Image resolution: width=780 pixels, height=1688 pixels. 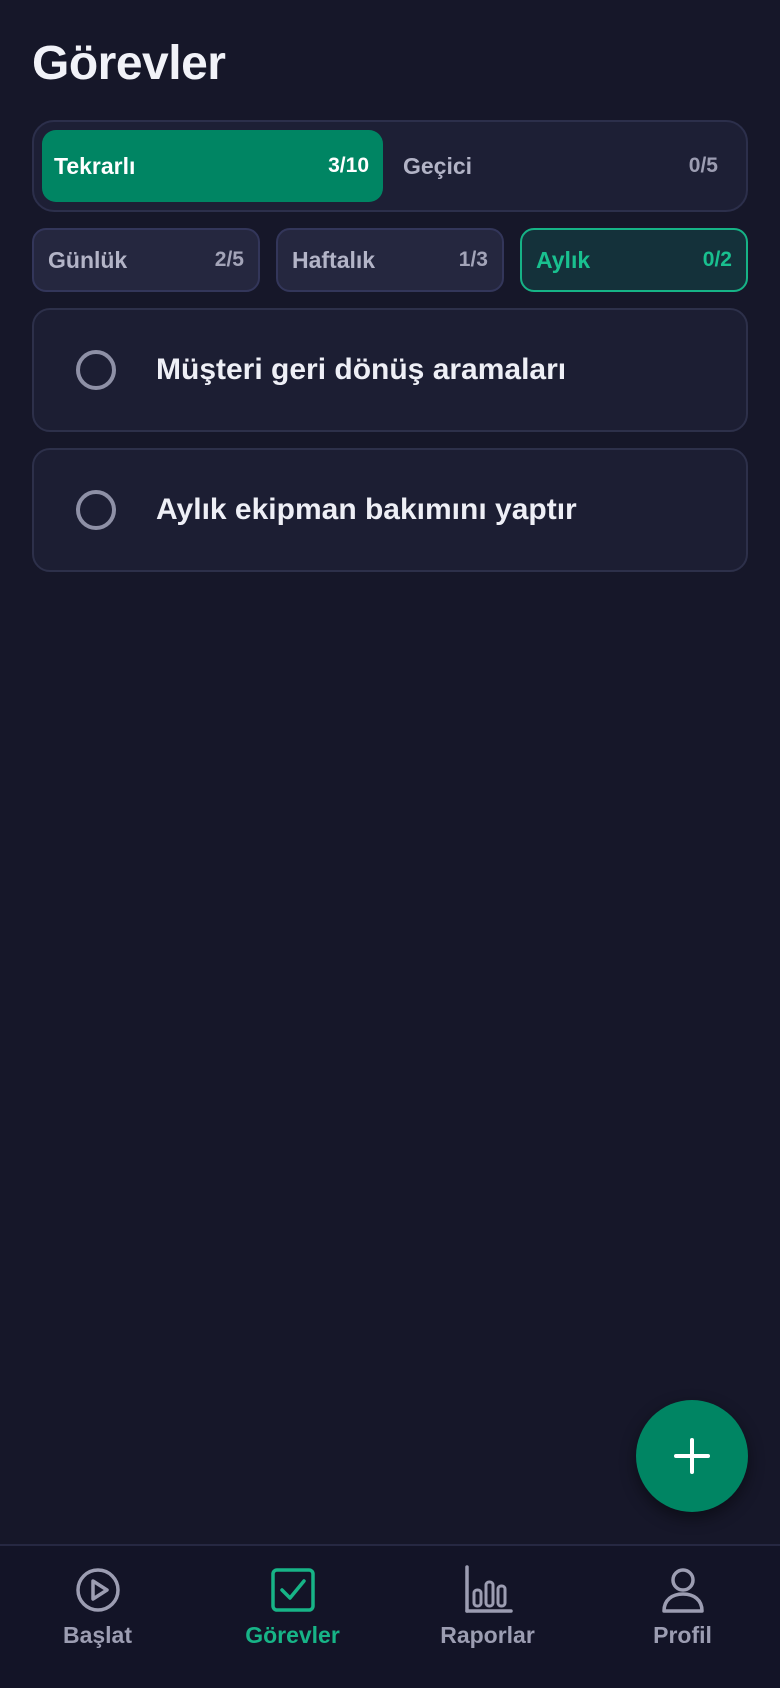 What do you see at coordinates (97, 1617) in the screenshot?
I see `nav-item-start: Başlat` at bounding box center [97, 1617].